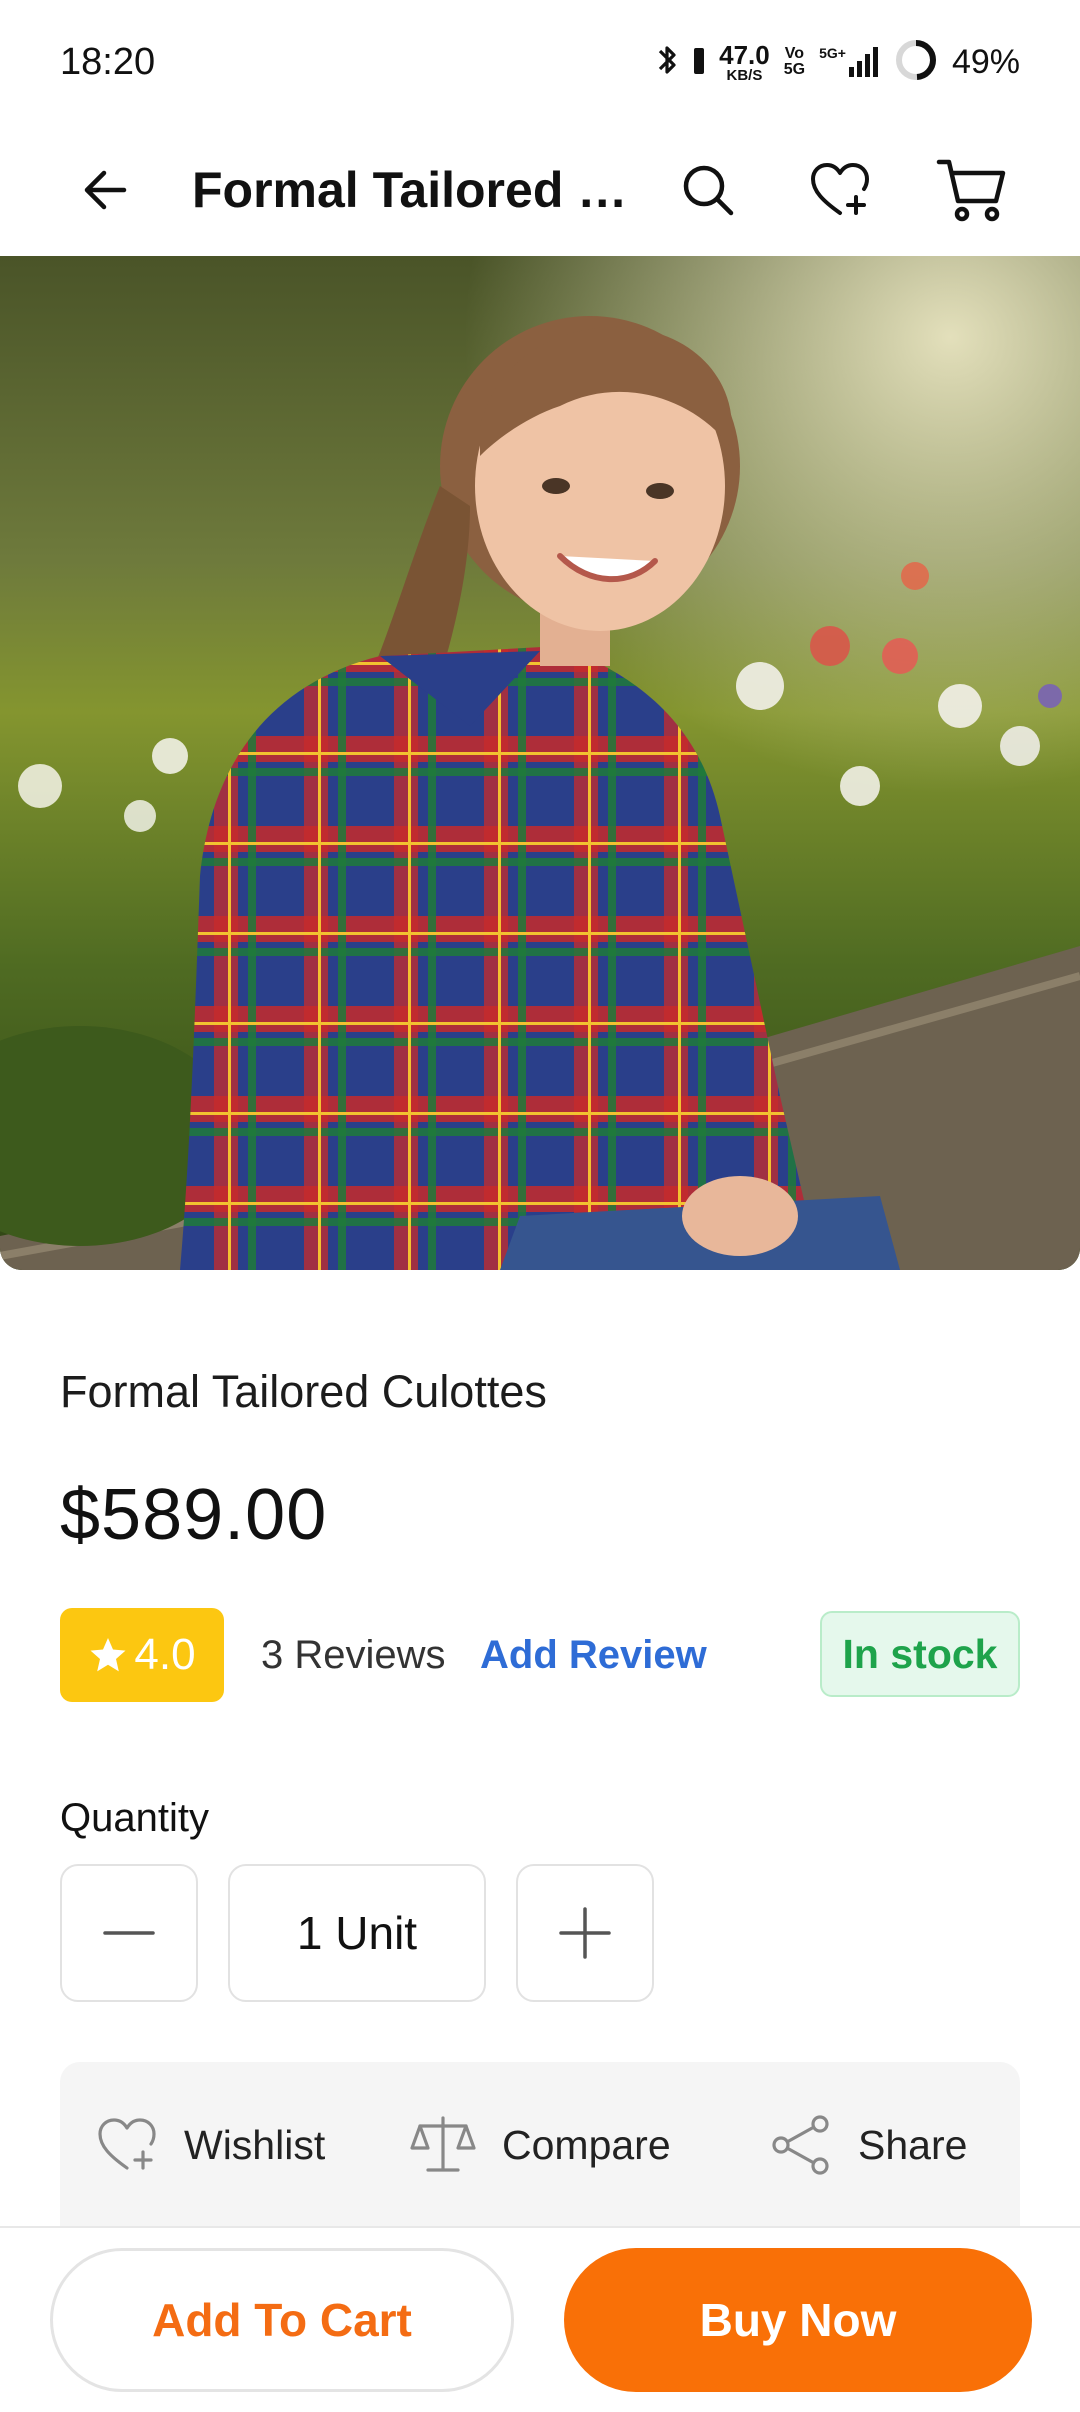 Image resolution: width=1080 pixels, height=2412 pixels. Describe the element at coordinates (165, 1654) in the screenshot. I see `rating-value: 4.0` at that location.